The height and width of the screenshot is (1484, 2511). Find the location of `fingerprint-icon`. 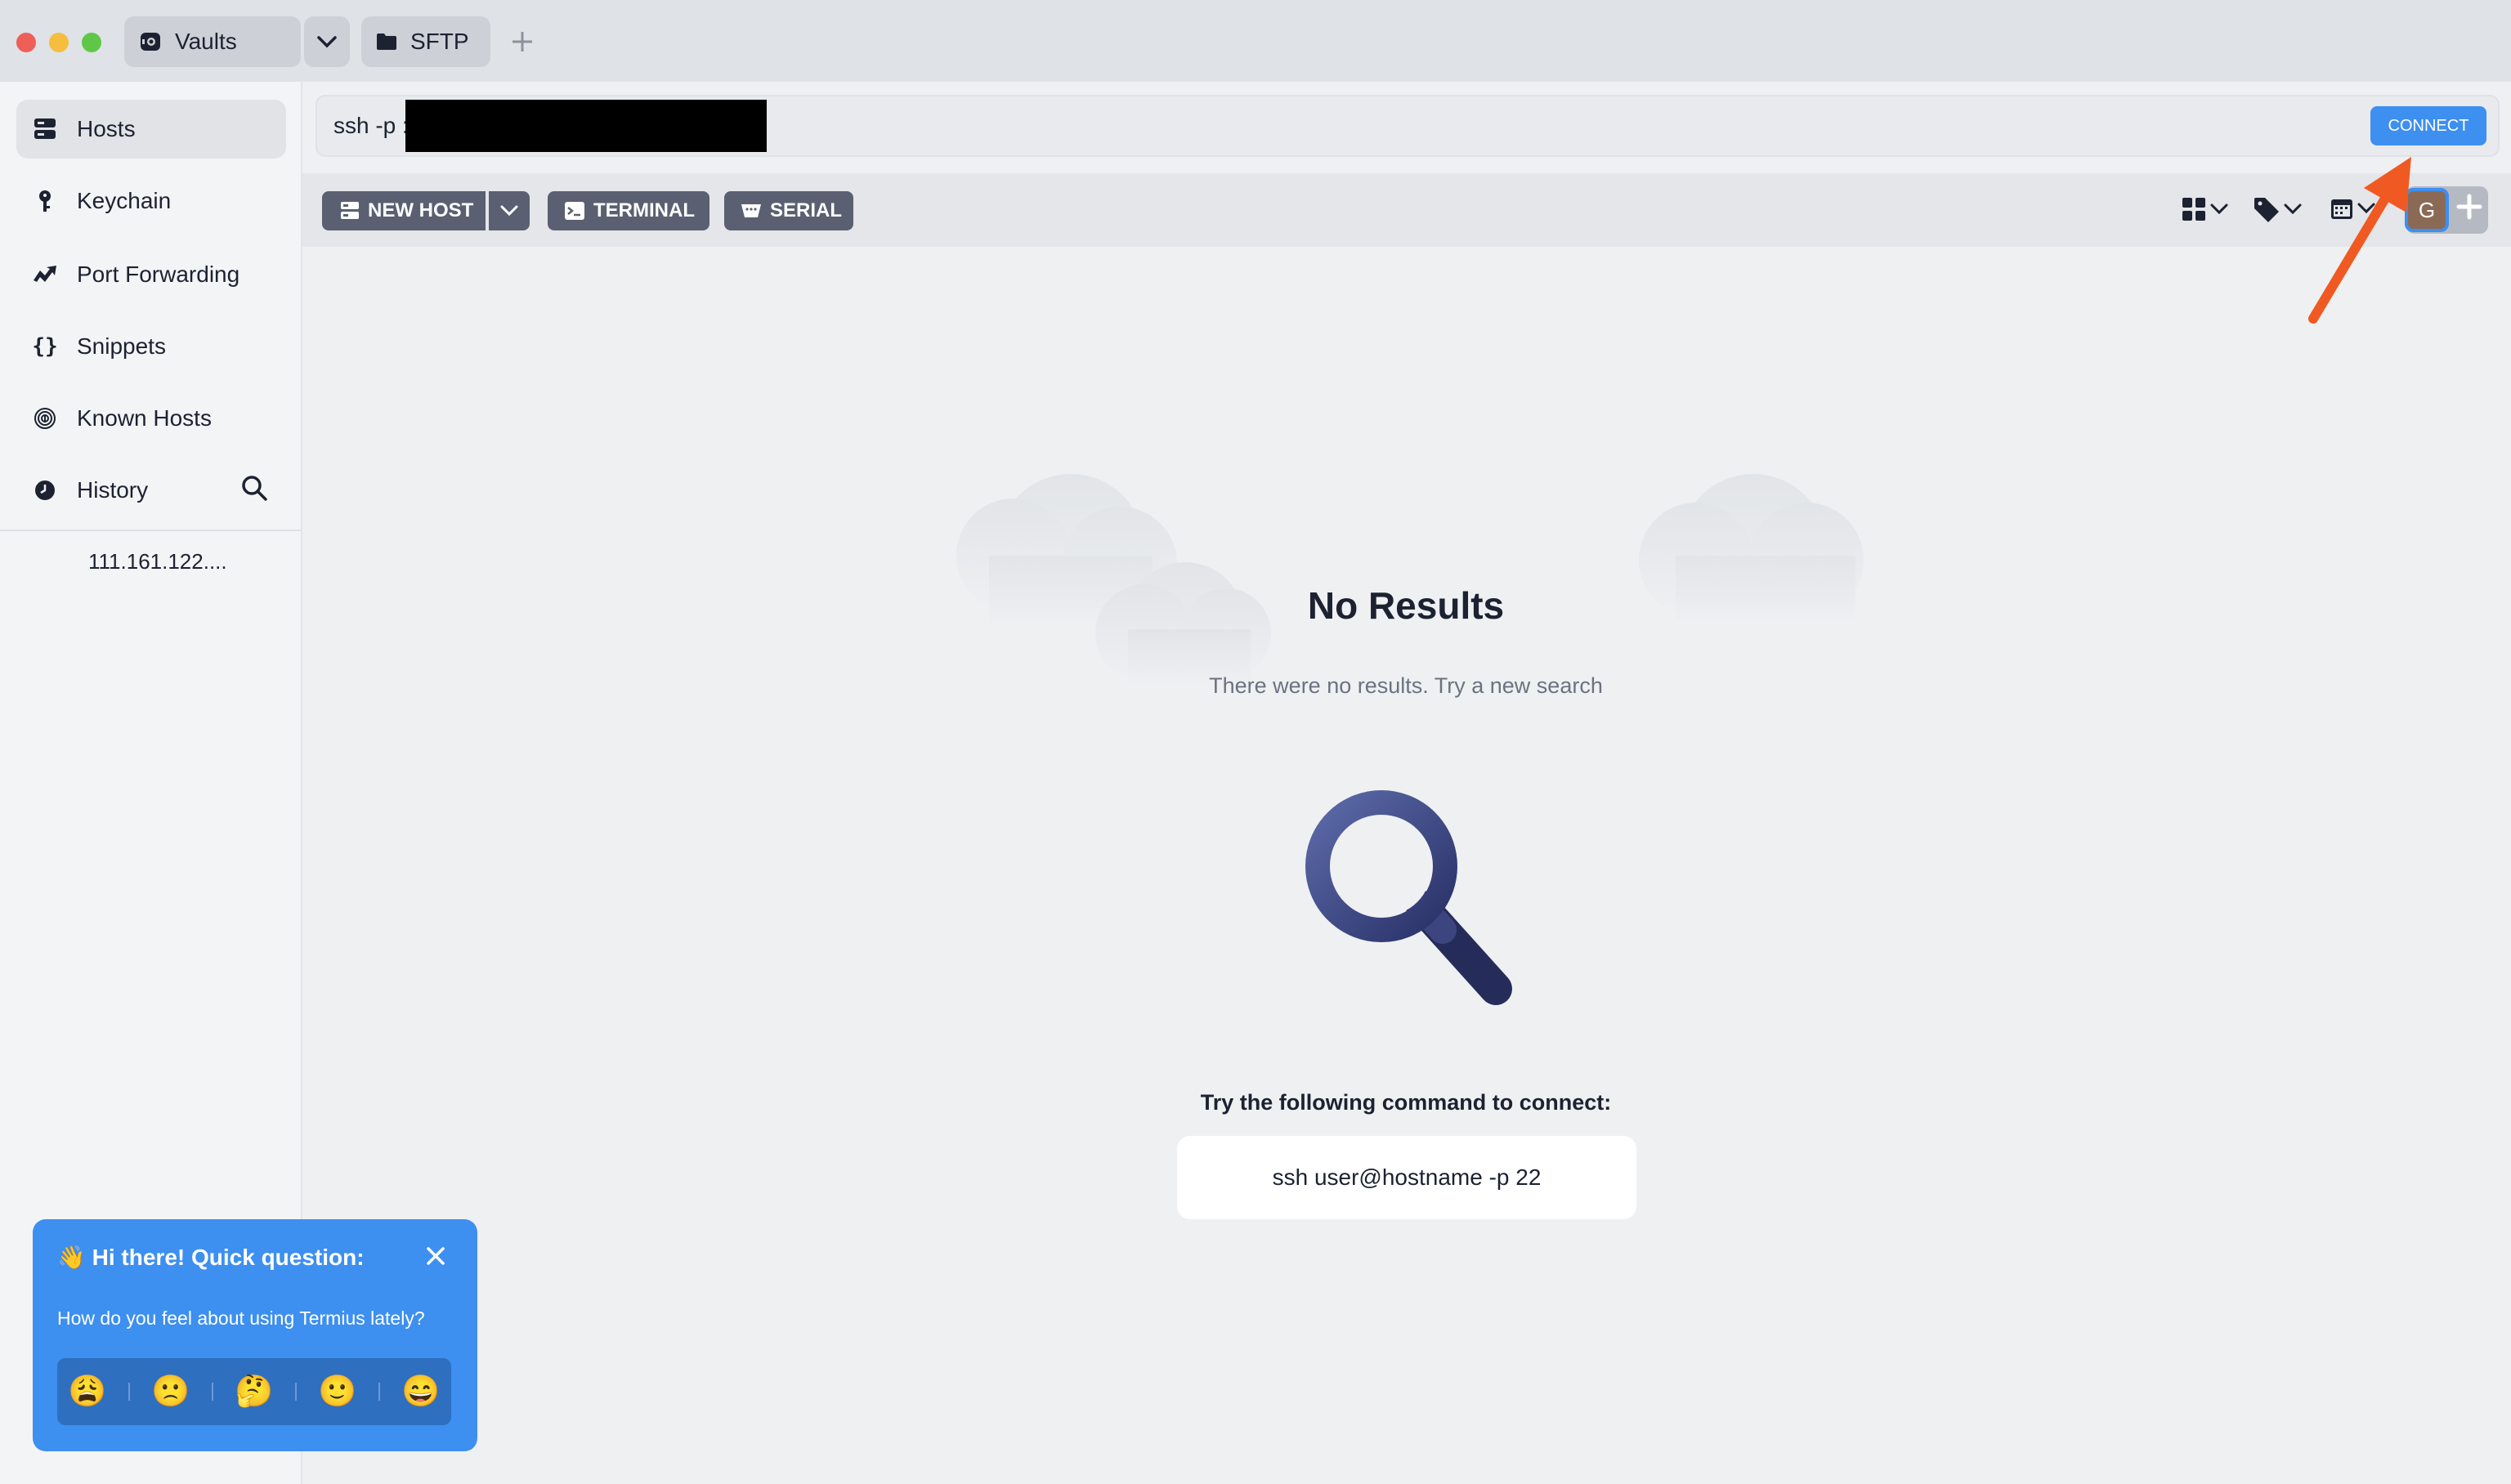

fingerprint-icon is located at coordinates (45, 419).